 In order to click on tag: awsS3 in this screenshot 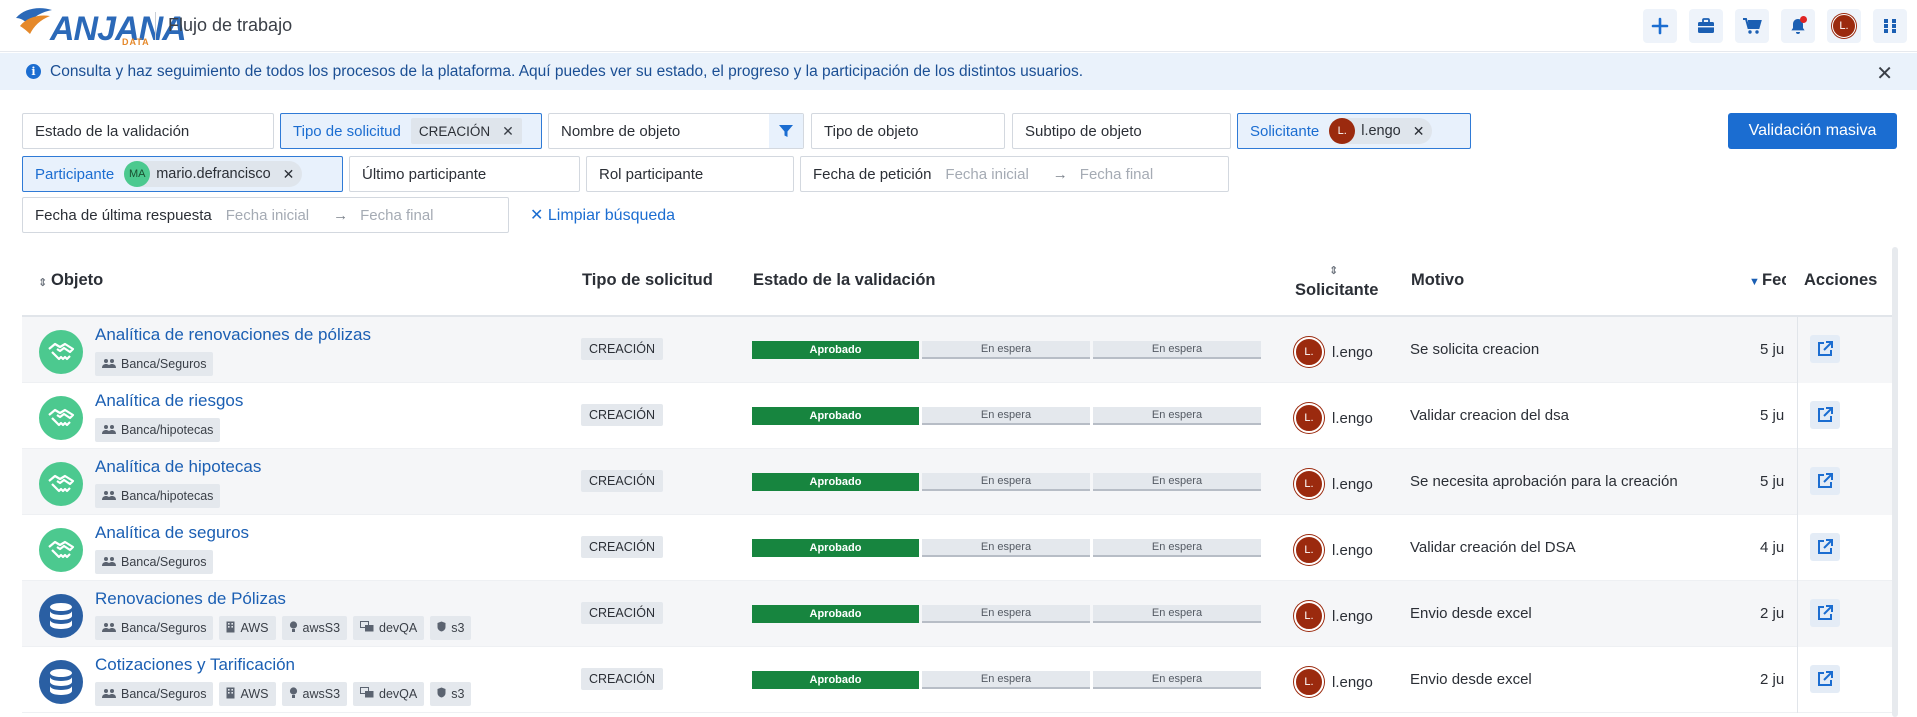, I will do `click(314, 628)`.